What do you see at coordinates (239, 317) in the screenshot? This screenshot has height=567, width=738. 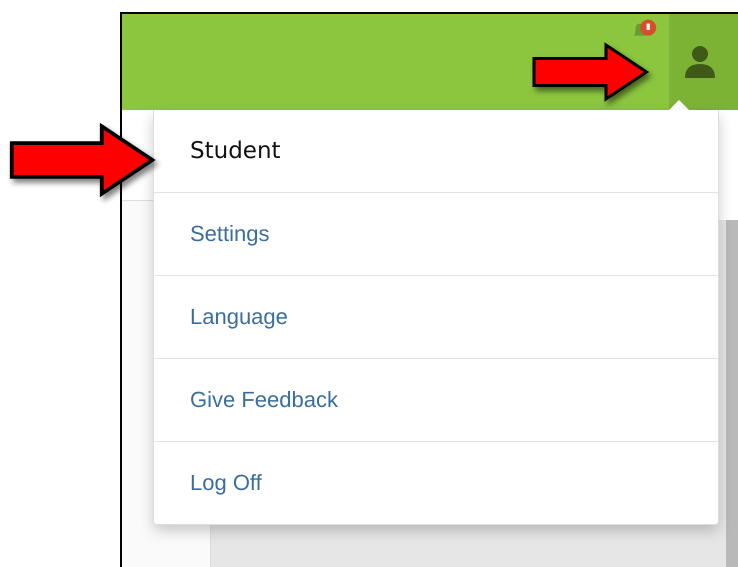 I see `menu-item: Language` at bounding box center [239, 317].